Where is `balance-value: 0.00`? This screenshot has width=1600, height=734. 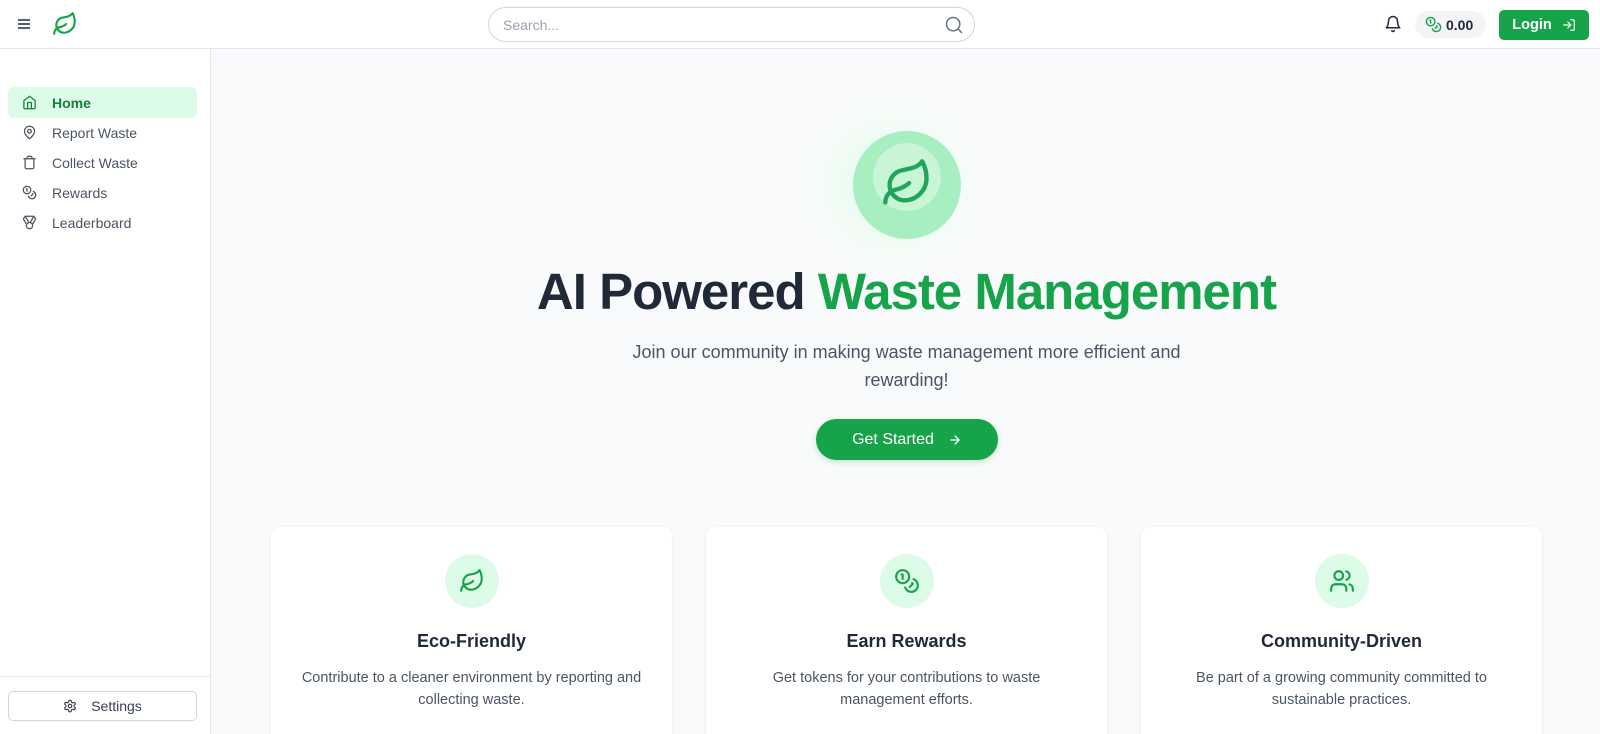
balance-value: 0.00 is located at coordinates (1460, 24).